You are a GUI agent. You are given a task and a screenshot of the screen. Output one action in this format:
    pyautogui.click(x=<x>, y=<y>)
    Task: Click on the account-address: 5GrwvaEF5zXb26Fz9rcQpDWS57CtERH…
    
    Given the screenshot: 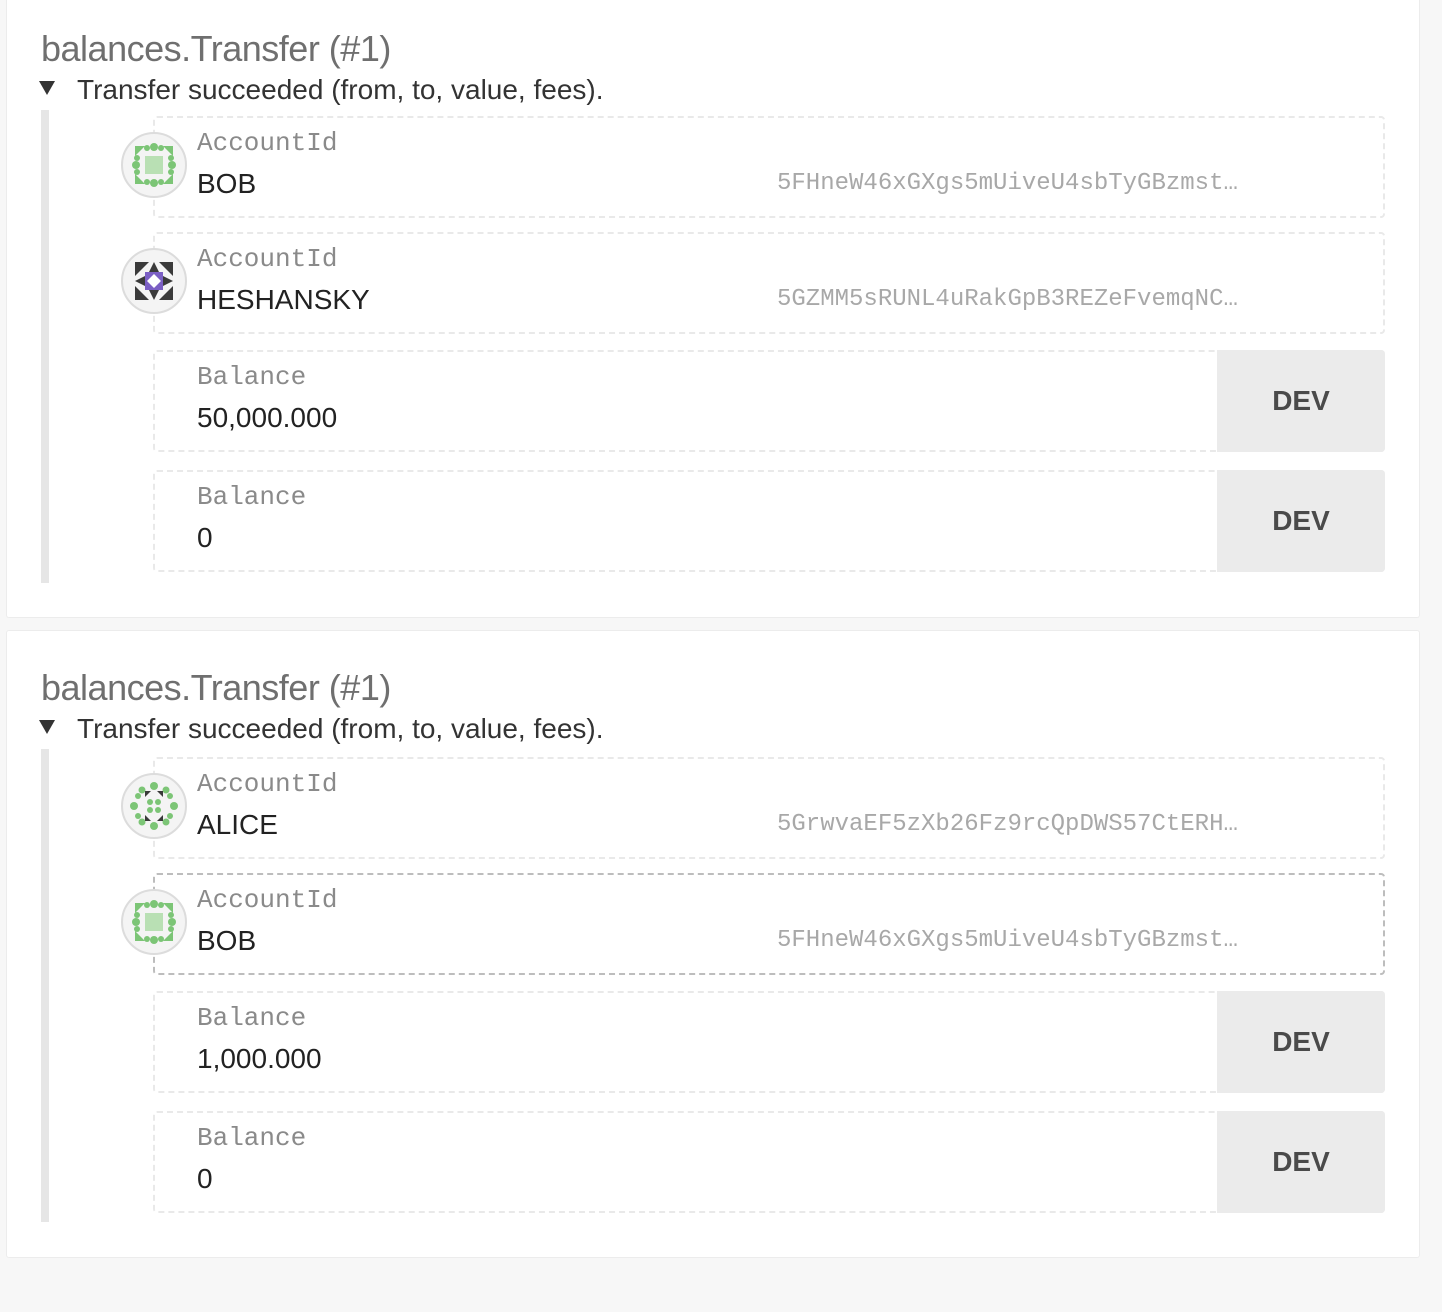 What is the action you would take?
    pyautogui.click(x=1047, y=824)
    